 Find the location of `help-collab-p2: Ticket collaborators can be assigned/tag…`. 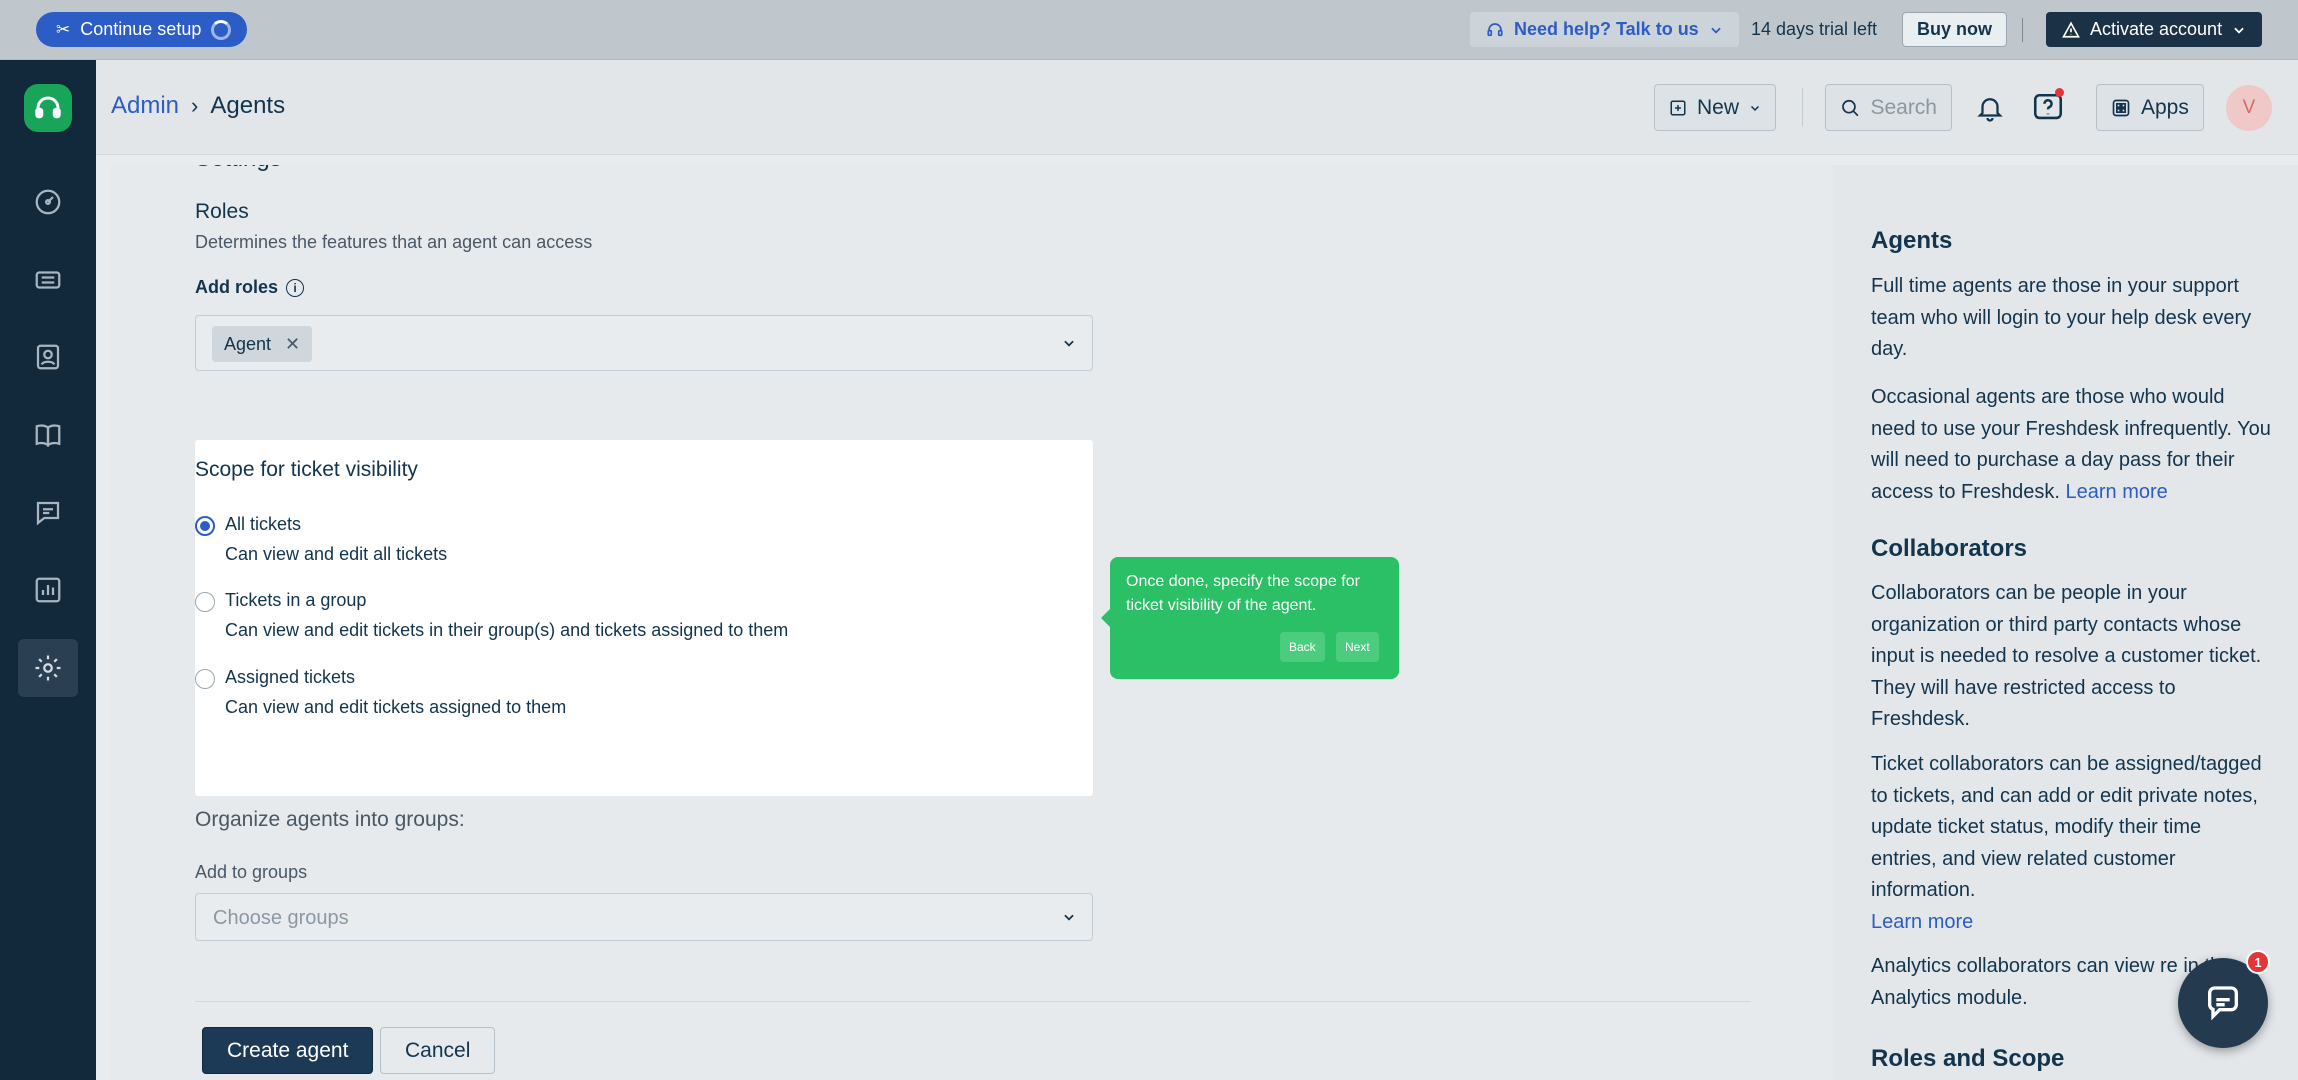

help-collab-p2: Ticket collaborators can be assigned/tag… is located at coordinates (2071, 843).